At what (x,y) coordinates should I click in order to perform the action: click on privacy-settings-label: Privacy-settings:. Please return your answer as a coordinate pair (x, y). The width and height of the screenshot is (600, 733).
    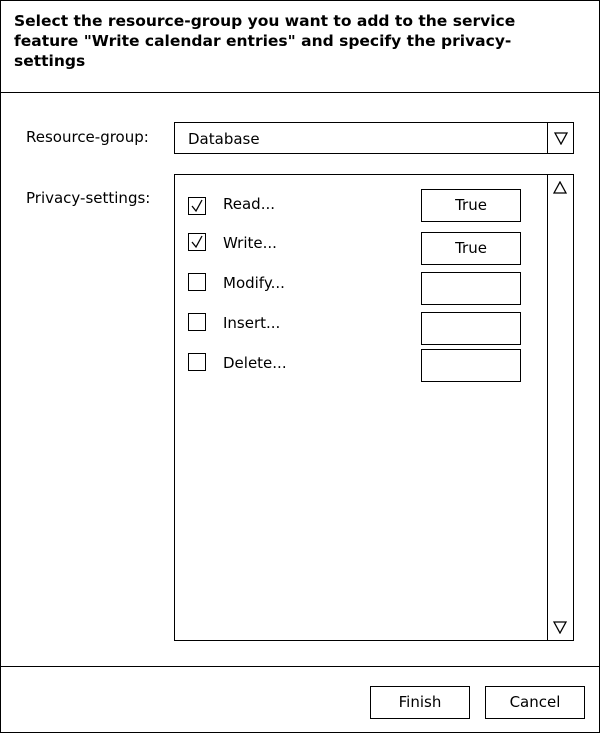
    Looking at the image, I should click on (88, 198).